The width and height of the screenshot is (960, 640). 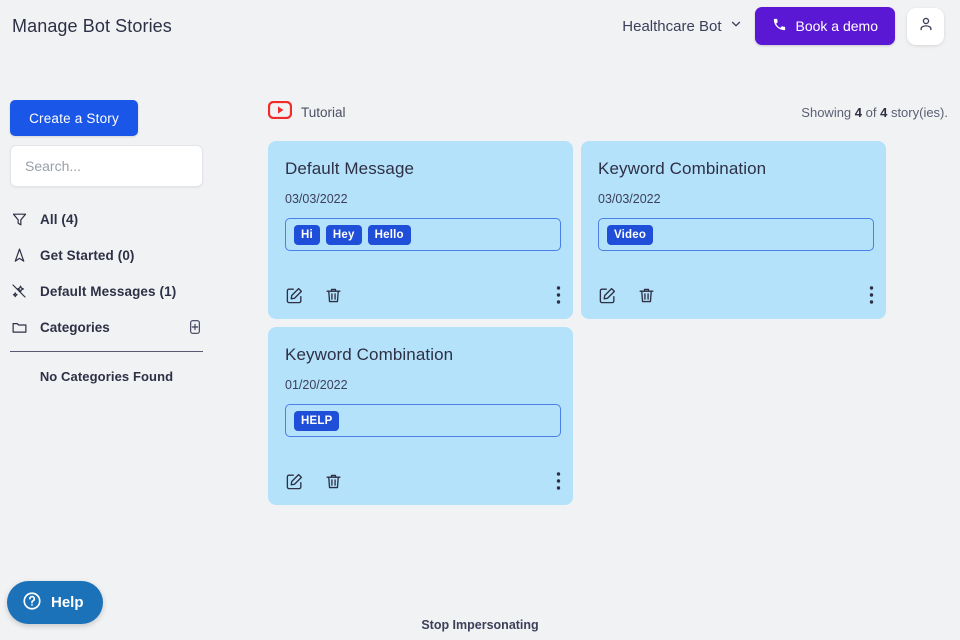 I want to click on keyword-tag: Video, so click(x=630, y=234).